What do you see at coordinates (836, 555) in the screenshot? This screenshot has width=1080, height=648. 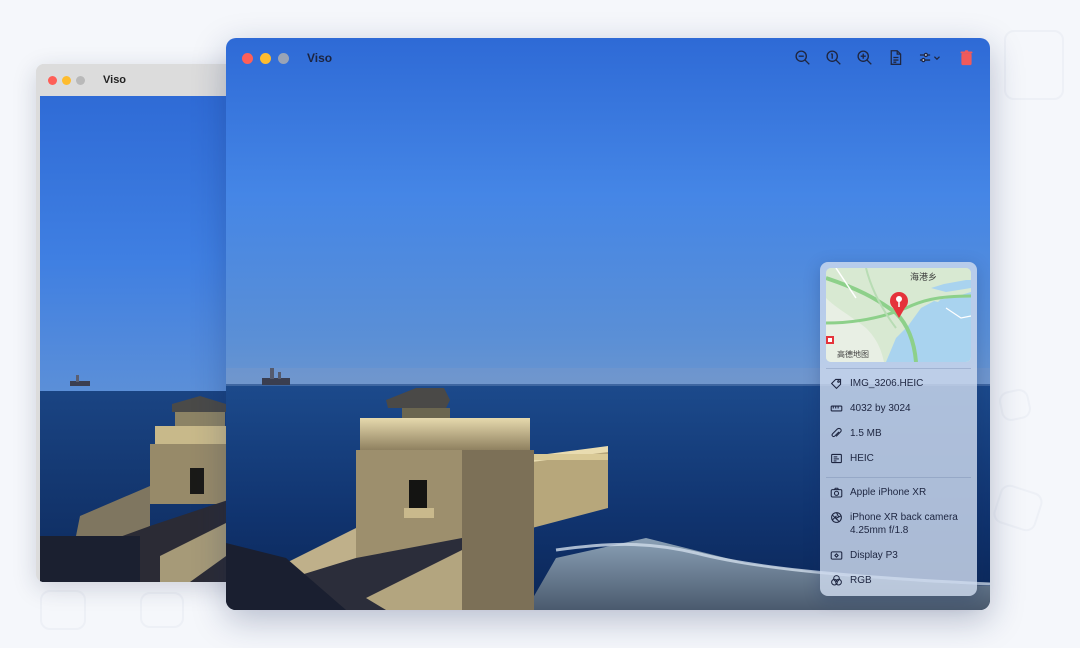 I see `display-icon` at bounding box center [836, 555].